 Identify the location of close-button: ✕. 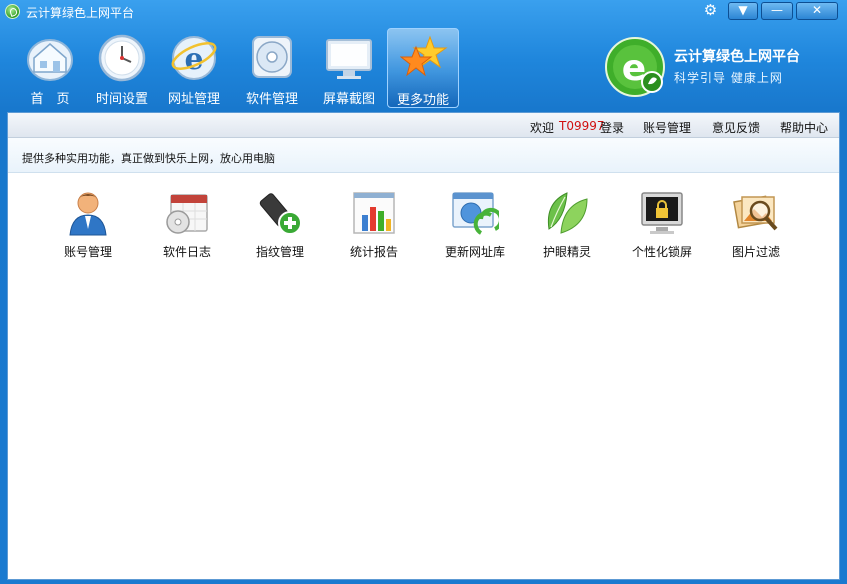
(817, 11).